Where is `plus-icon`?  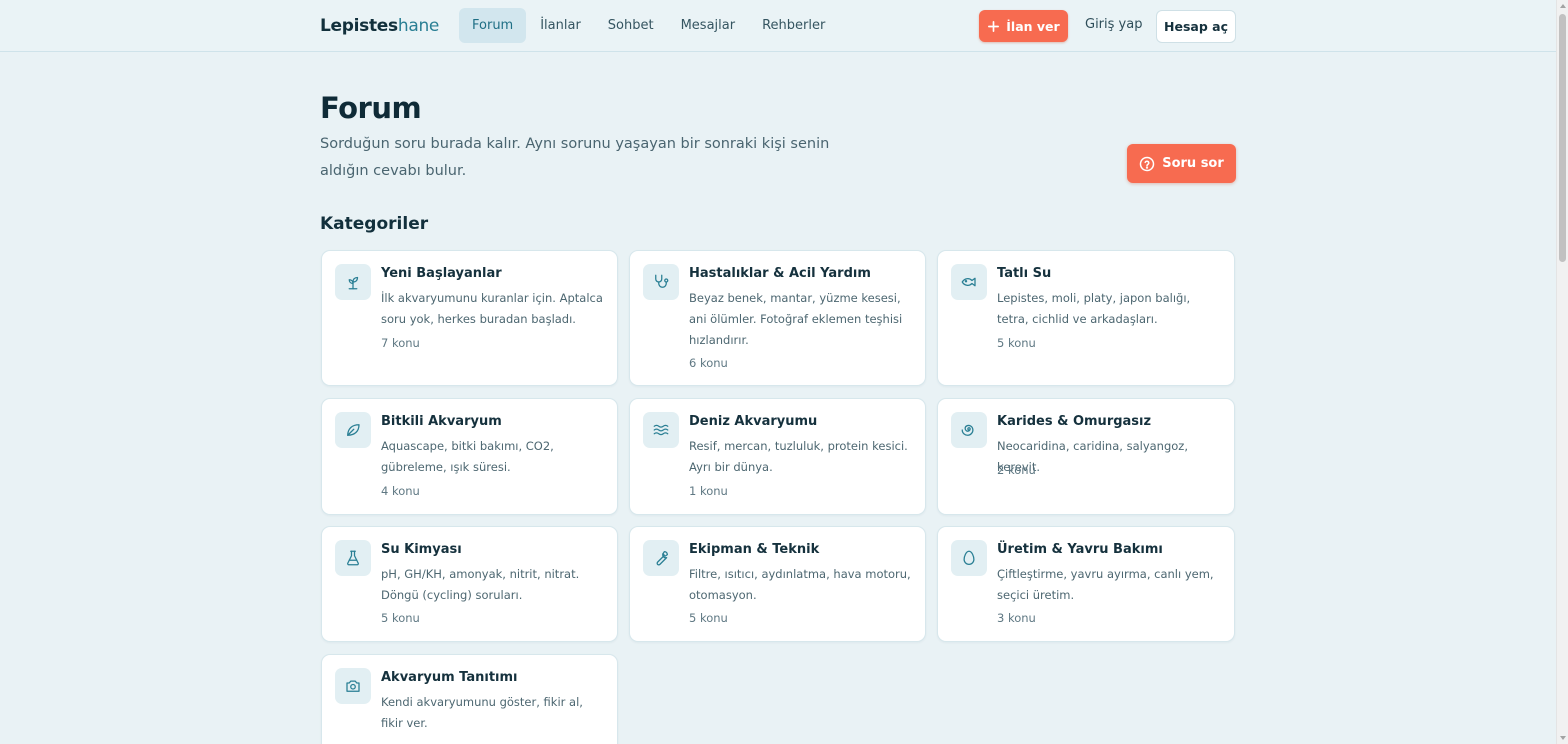
plus-icon is located at coordinates (994, 26).